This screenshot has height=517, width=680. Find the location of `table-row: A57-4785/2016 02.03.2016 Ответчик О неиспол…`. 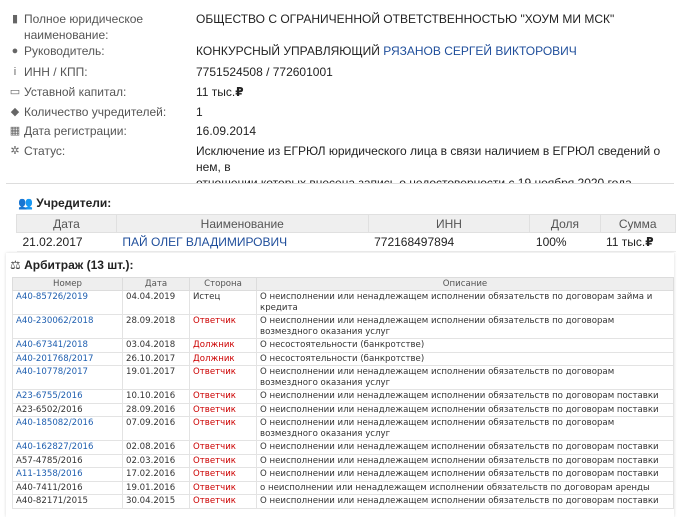

table-row: A57-4785/2016 02.03.2016 Ответчик О неиспол… is located at coordinates (343, 460).